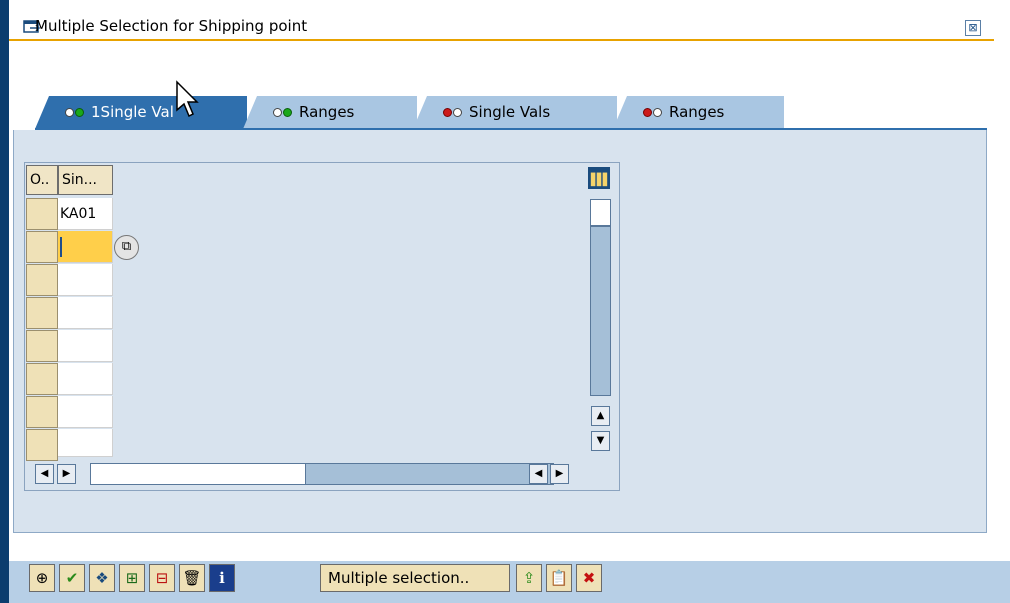  What do you see at coordinates (198, 474) in the screenshot?
I see `horizontal-scroll-thumb` at bounding box center [198, 474].